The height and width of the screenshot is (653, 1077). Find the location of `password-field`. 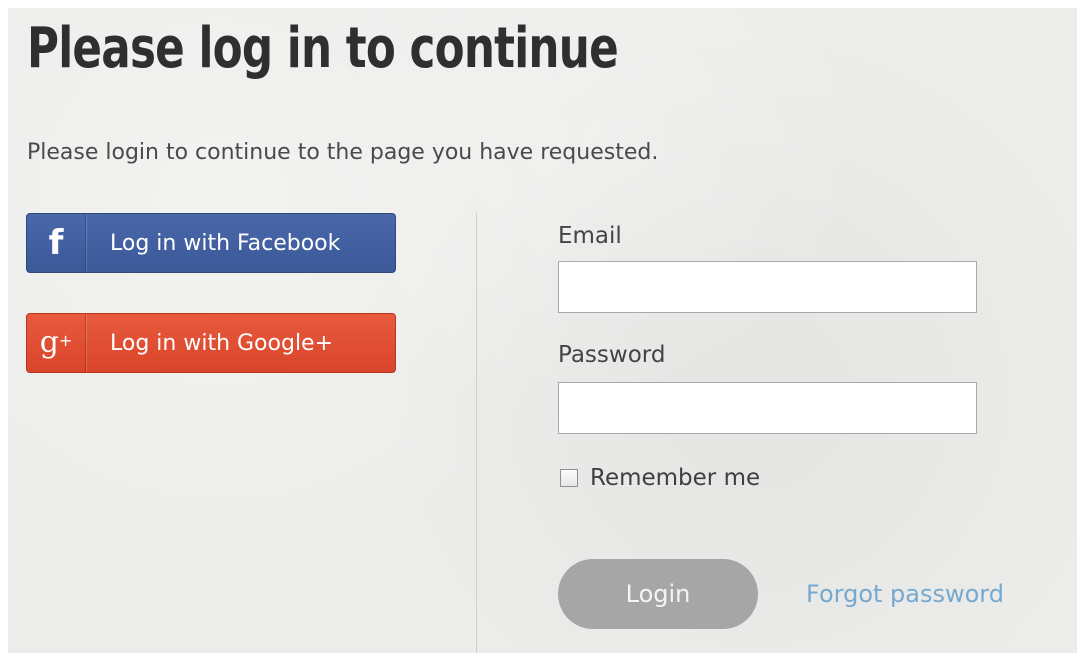

password-field is located at coordinates (767, 408).